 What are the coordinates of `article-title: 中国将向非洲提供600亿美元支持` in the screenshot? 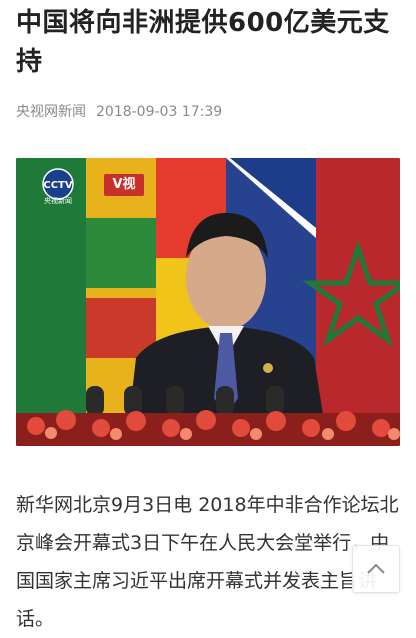 It's located at (203, 42).